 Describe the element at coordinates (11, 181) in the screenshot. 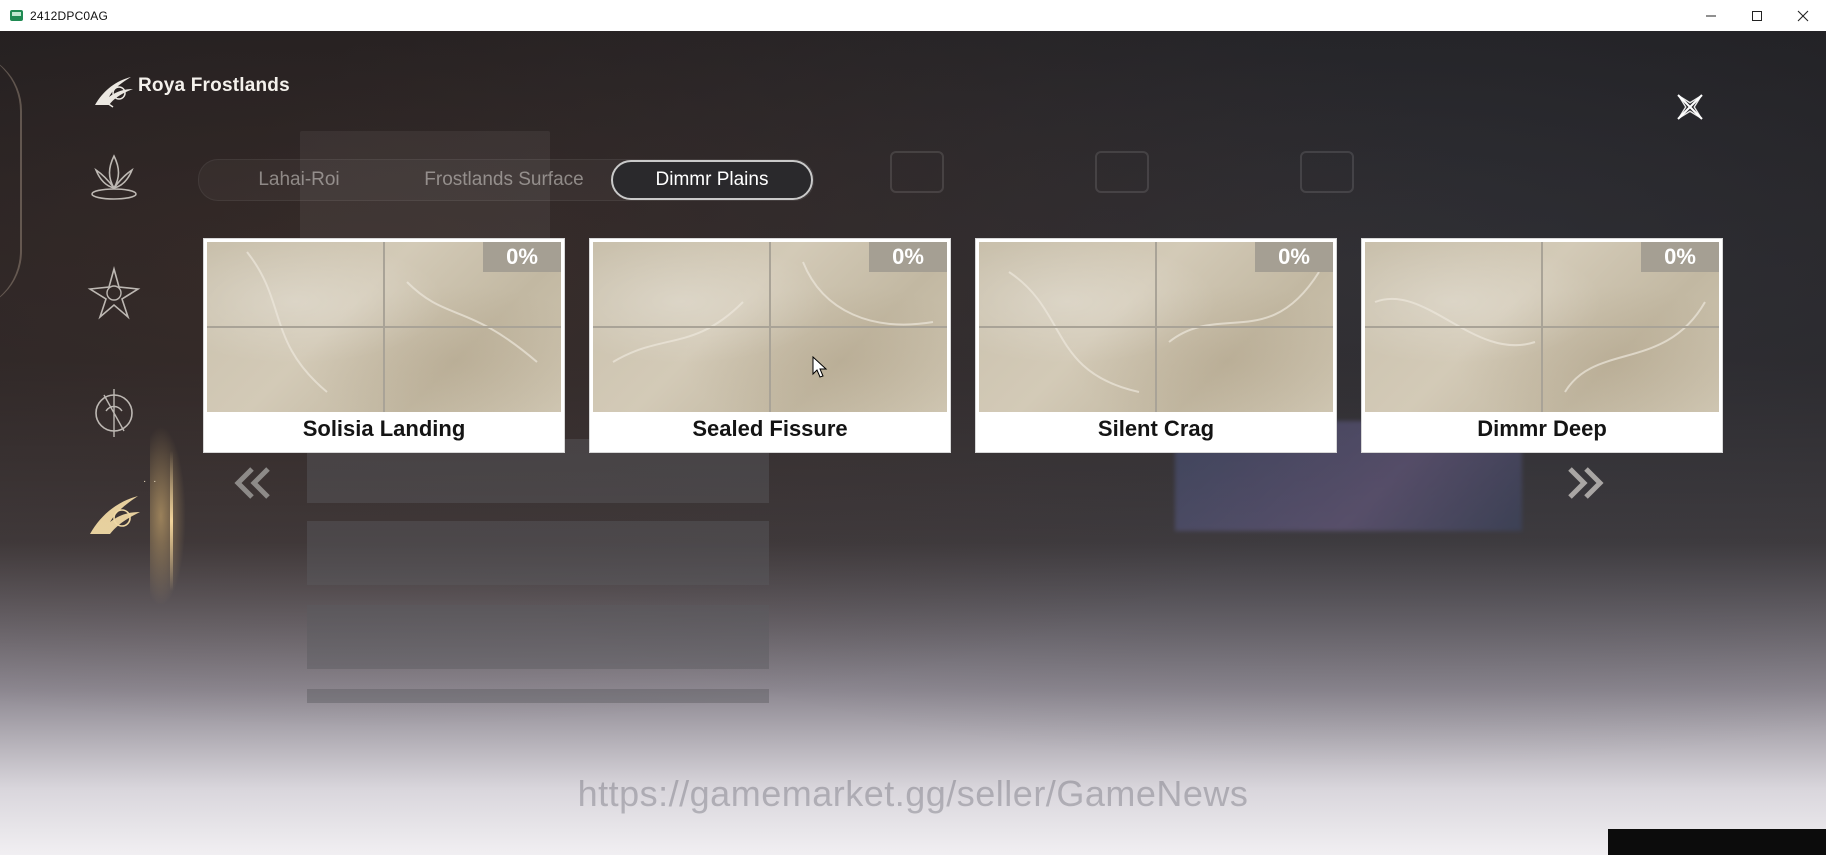

I see `decorative-arc` at that location.